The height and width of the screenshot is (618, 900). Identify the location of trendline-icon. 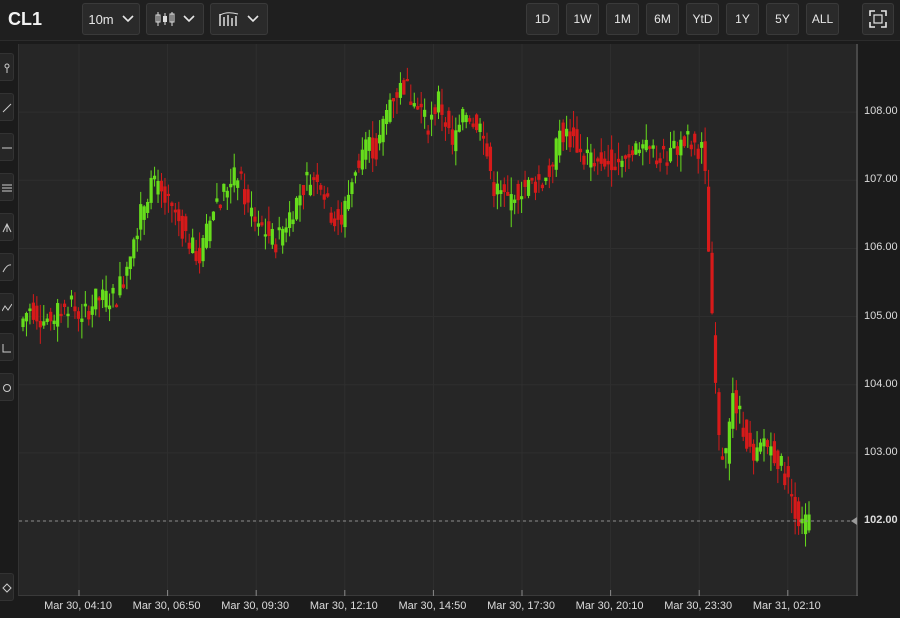
(7, 107).